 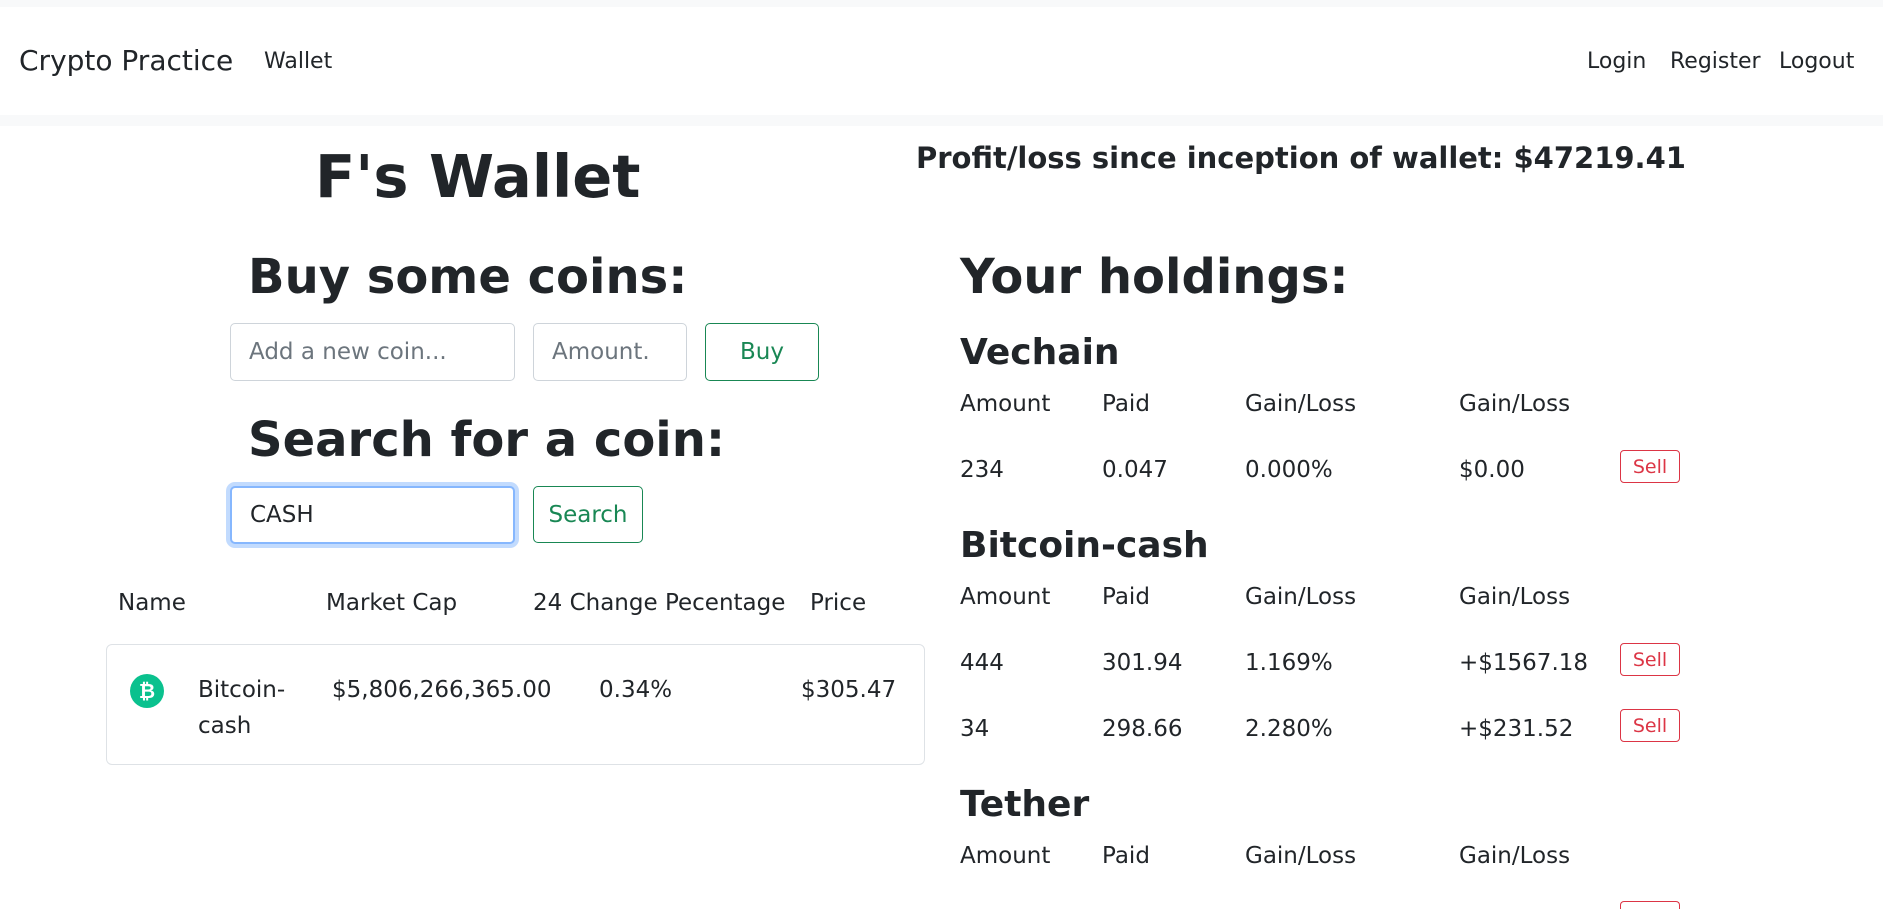 What do you see at coordinates (659, 603) in the screenshot?
I see `results-header-change: 24 Change Pecentage` at bounding box center [659, 603].